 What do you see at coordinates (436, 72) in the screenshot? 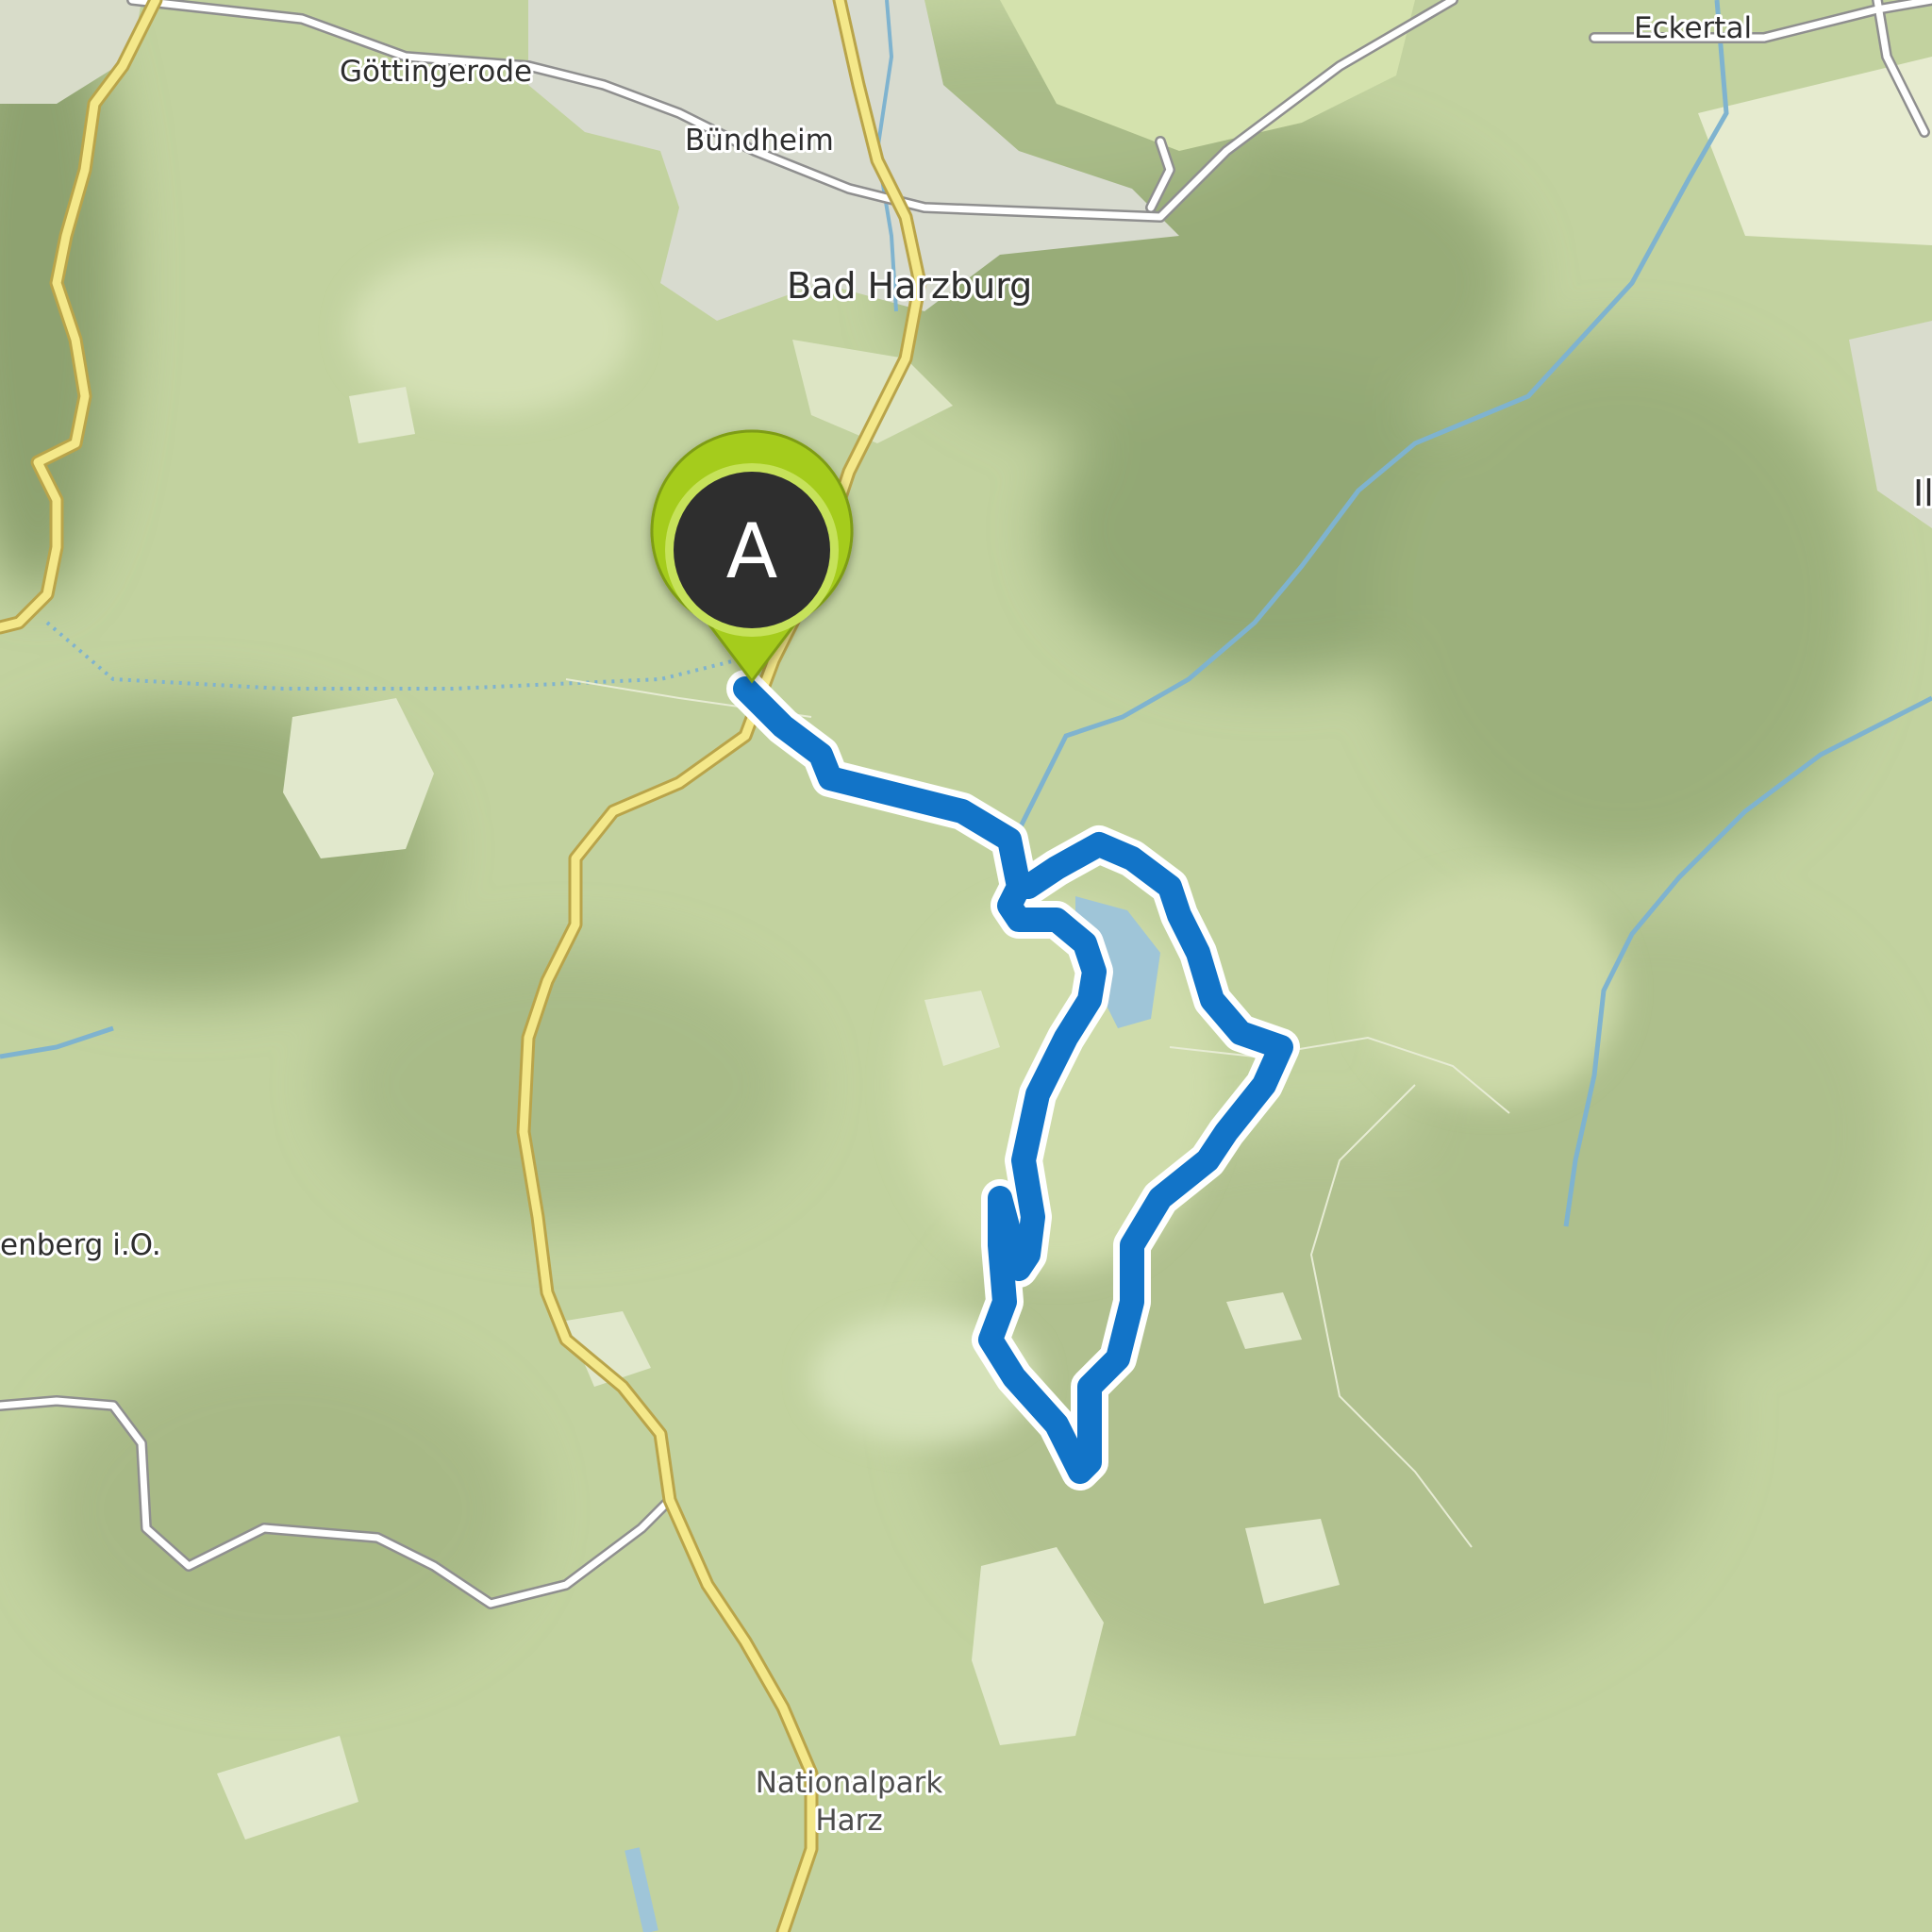
I see `label-gottingerode: Göttingerode` at bounding box center [436, 72].